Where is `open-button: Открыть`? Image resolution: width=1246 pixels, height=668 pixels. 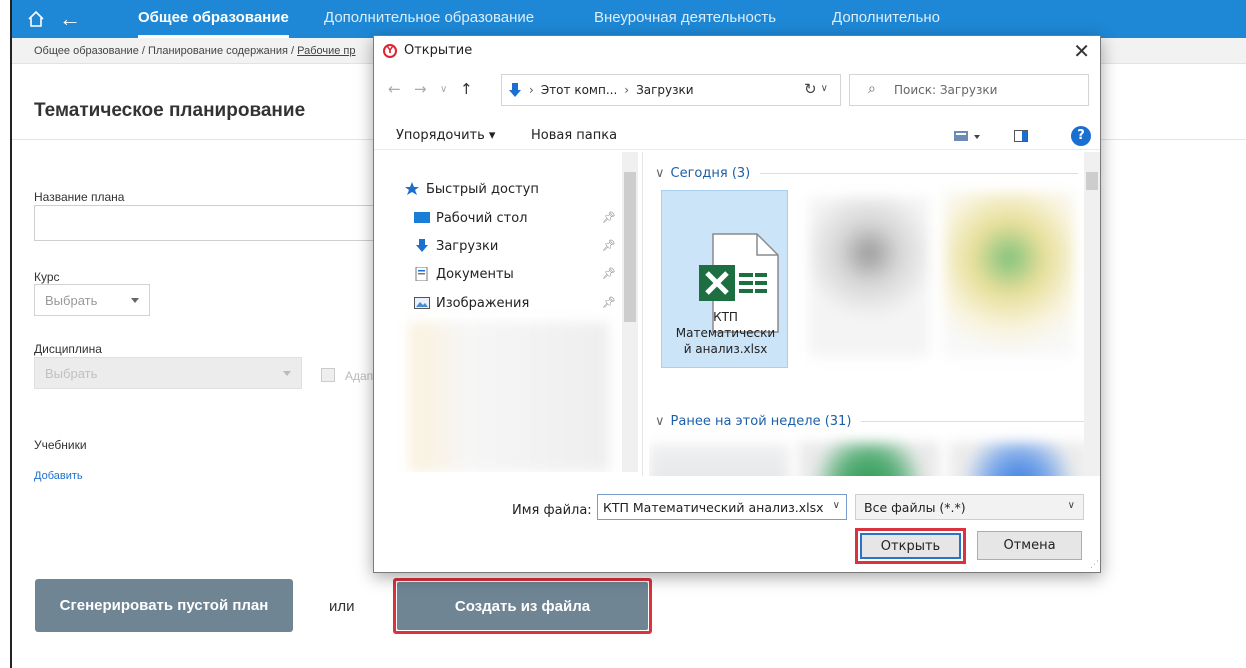 open-button: Открыть is located at coordinates (910, 546).